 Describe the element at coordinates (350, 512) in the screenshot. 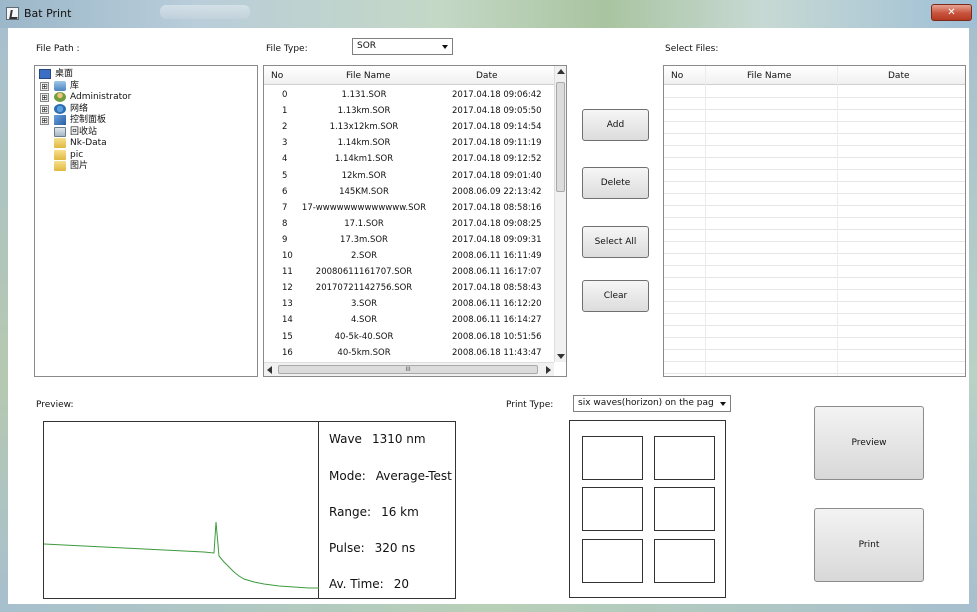

I see `range-label: Range:` at that location.